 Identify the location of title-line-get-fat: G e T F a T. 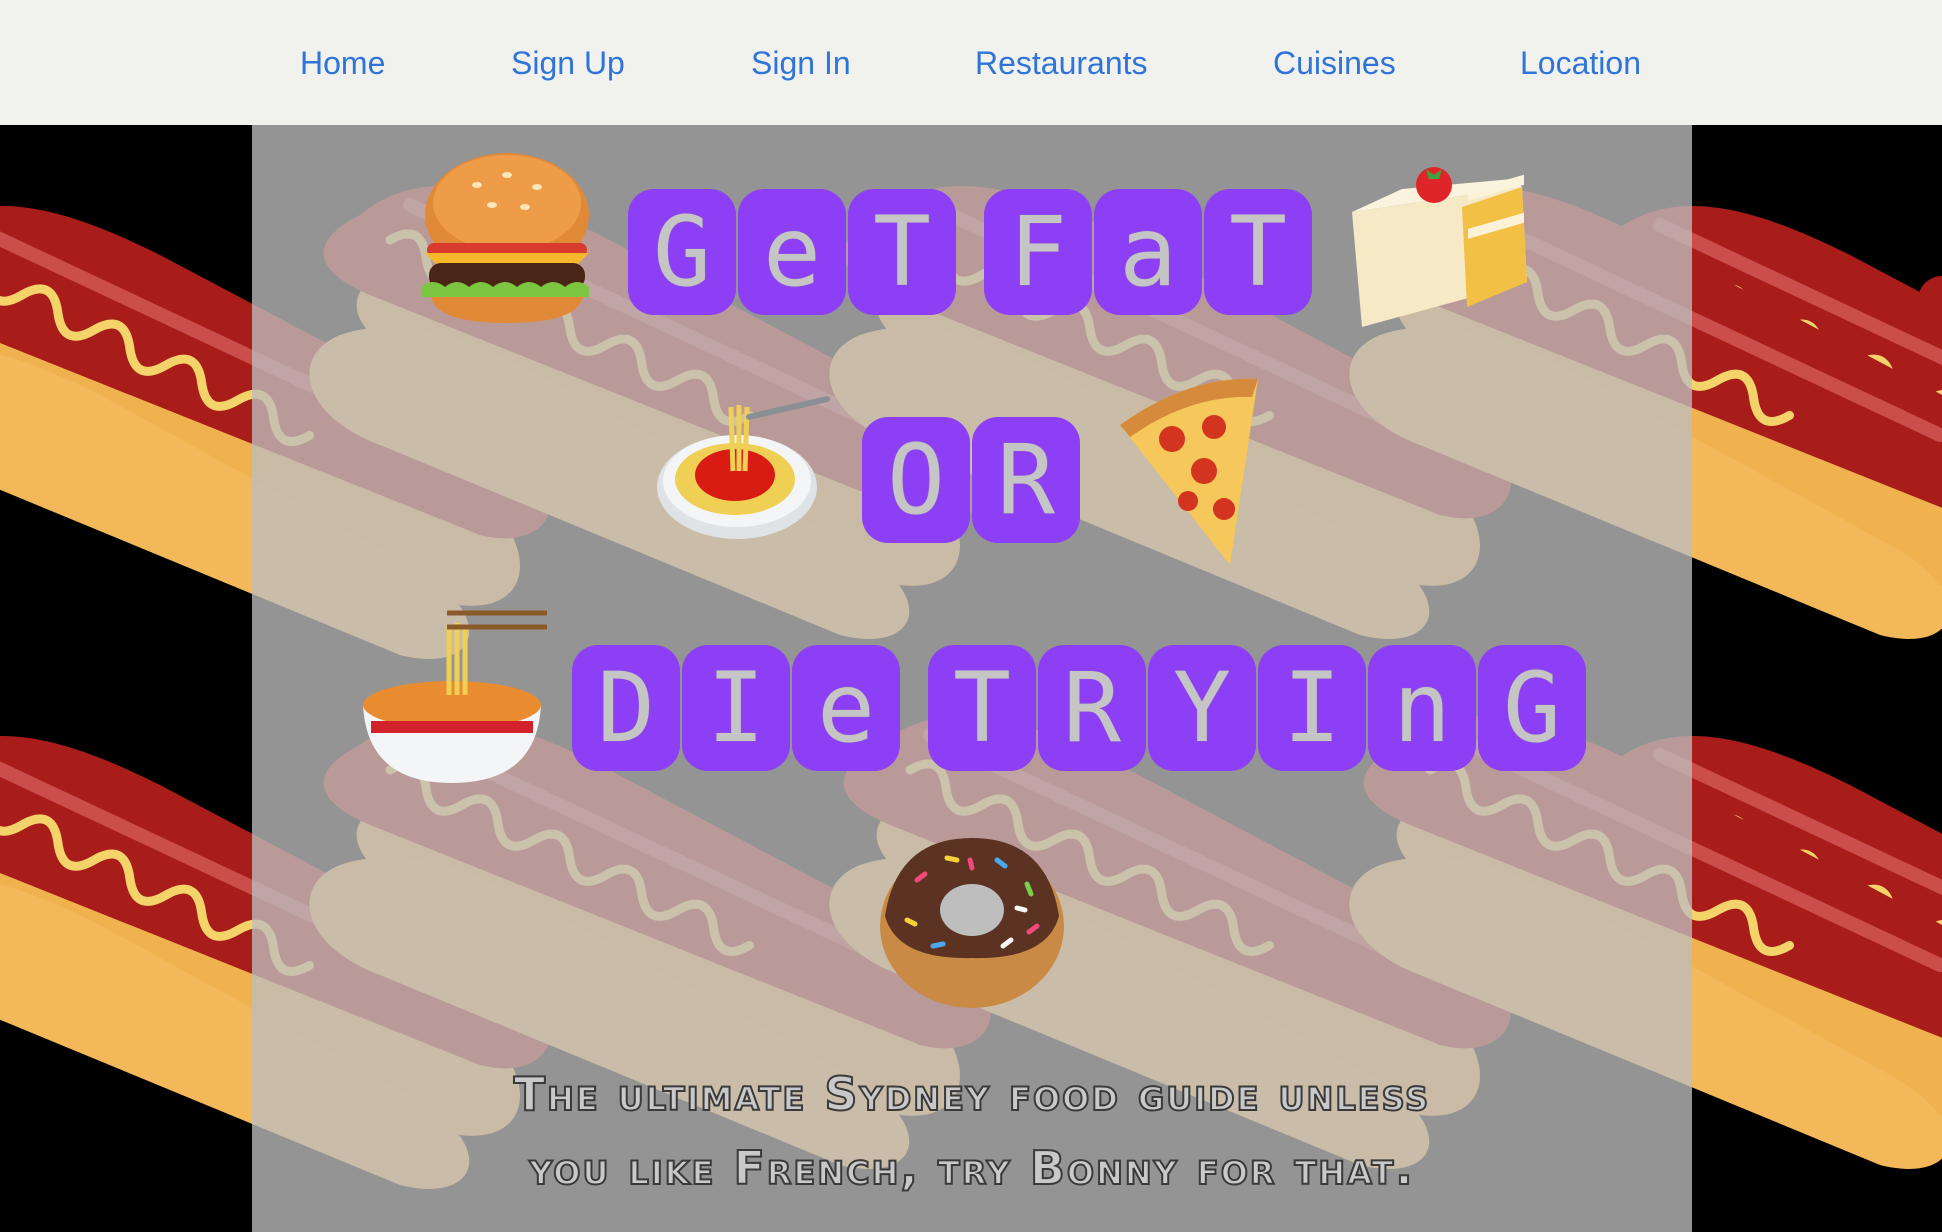
(971, 252).